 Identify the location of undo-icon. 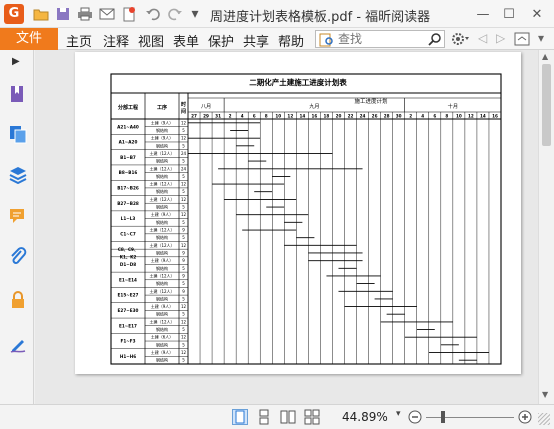
(153, 14).